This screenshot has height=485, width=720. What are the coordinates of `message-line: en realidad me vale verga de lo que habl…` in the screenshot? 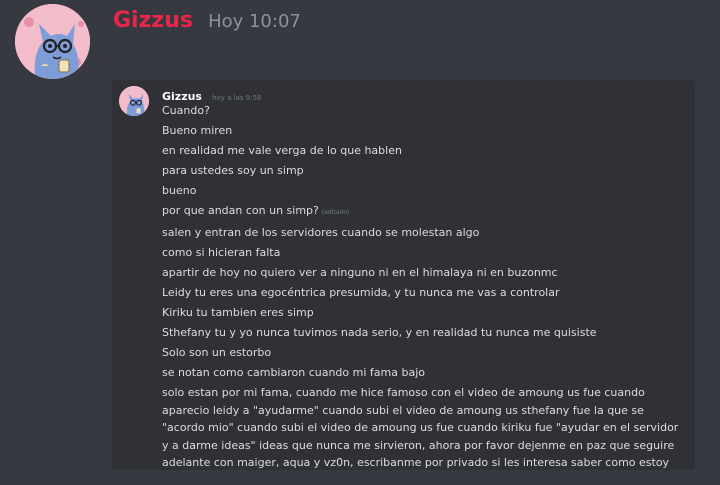 It's located at (282, 150).